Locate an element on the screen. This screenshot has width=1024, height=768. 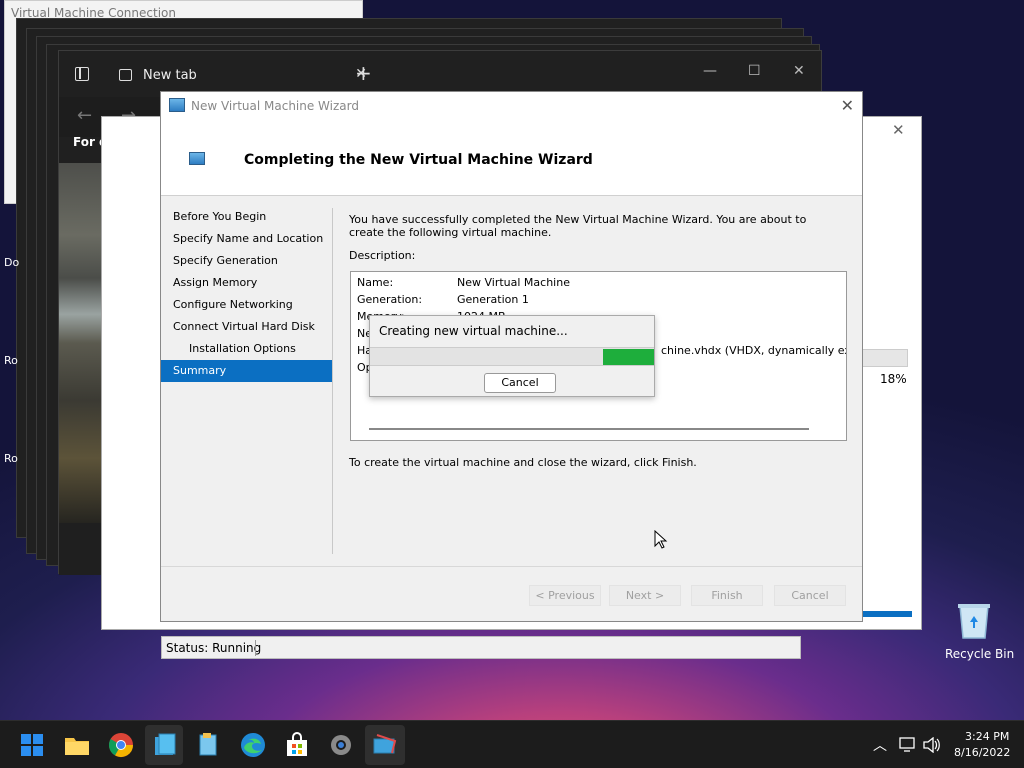
vm-progress-percent: 18% is located at coordinates (893, 379).